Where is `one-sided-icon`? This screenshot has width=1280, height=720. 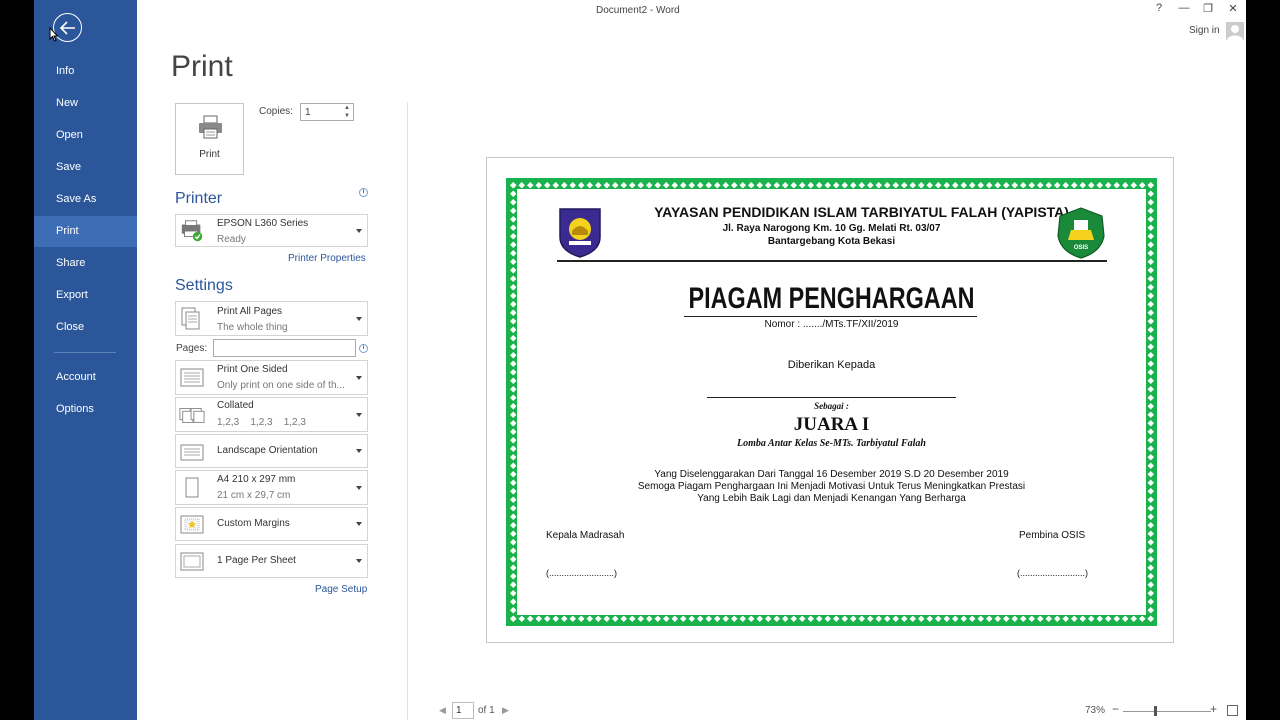
one-sided-icon is located at coordinates (192, 377).